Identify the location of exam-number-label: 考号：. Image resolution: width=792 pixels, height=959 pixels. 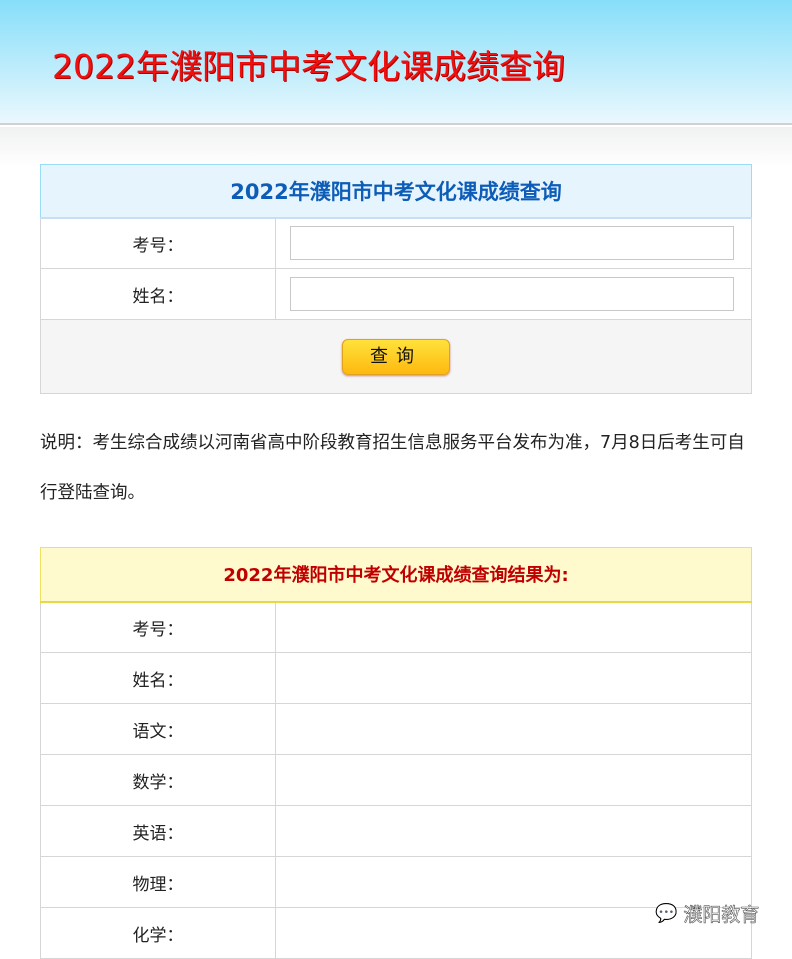
(158, 243).